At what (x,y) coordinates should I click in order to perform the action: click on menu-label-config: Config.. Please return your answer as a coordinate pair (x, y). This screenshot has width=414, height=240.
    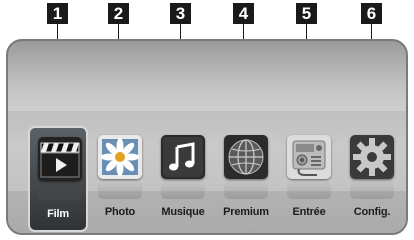
    Looking at the image, I should click on (372, 212).